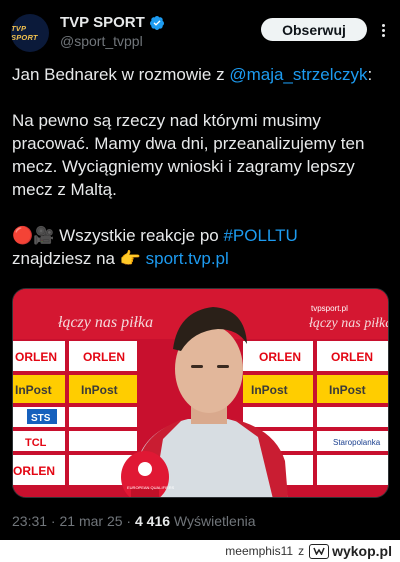 The image size is (400, 562). What do you see at coordinates (314, 29) in the screenshot?
I see `follow-button: Obserwuj` at bounding box center [314, 29].